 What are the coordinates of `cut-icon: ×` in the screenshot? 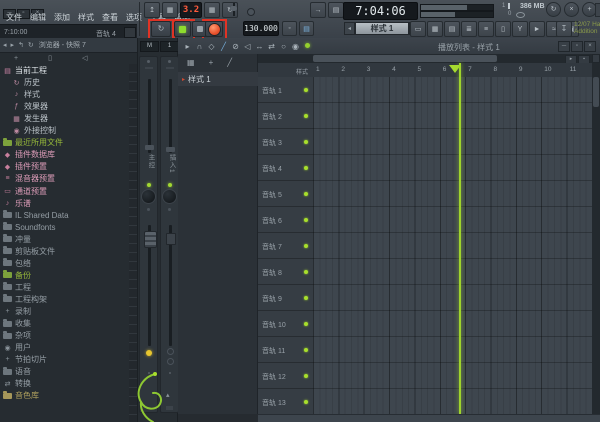 It's located at (571, 9).